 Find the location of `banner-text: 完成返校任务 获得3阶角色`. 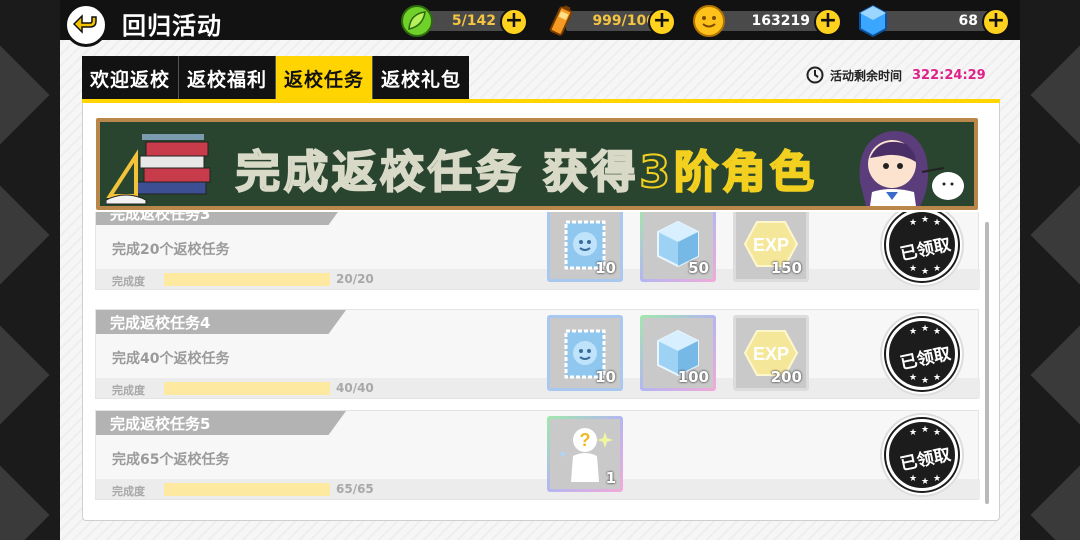

banner-text: 完成返校任务 获得3阶角色 is located at coordinates (526, 168).